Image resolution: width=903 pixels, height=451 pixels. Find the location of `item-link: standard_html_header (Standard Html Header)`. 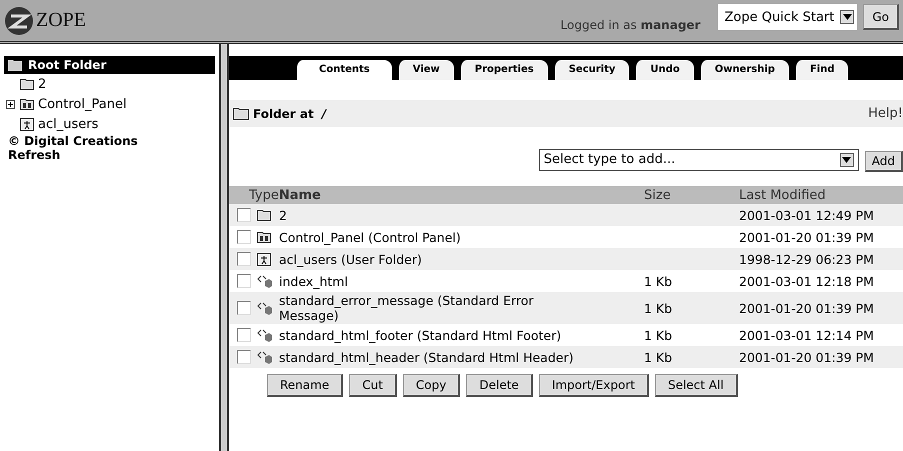

item-link: standard_html_header (Standard Html Header) is located at coordinates (426, 357).